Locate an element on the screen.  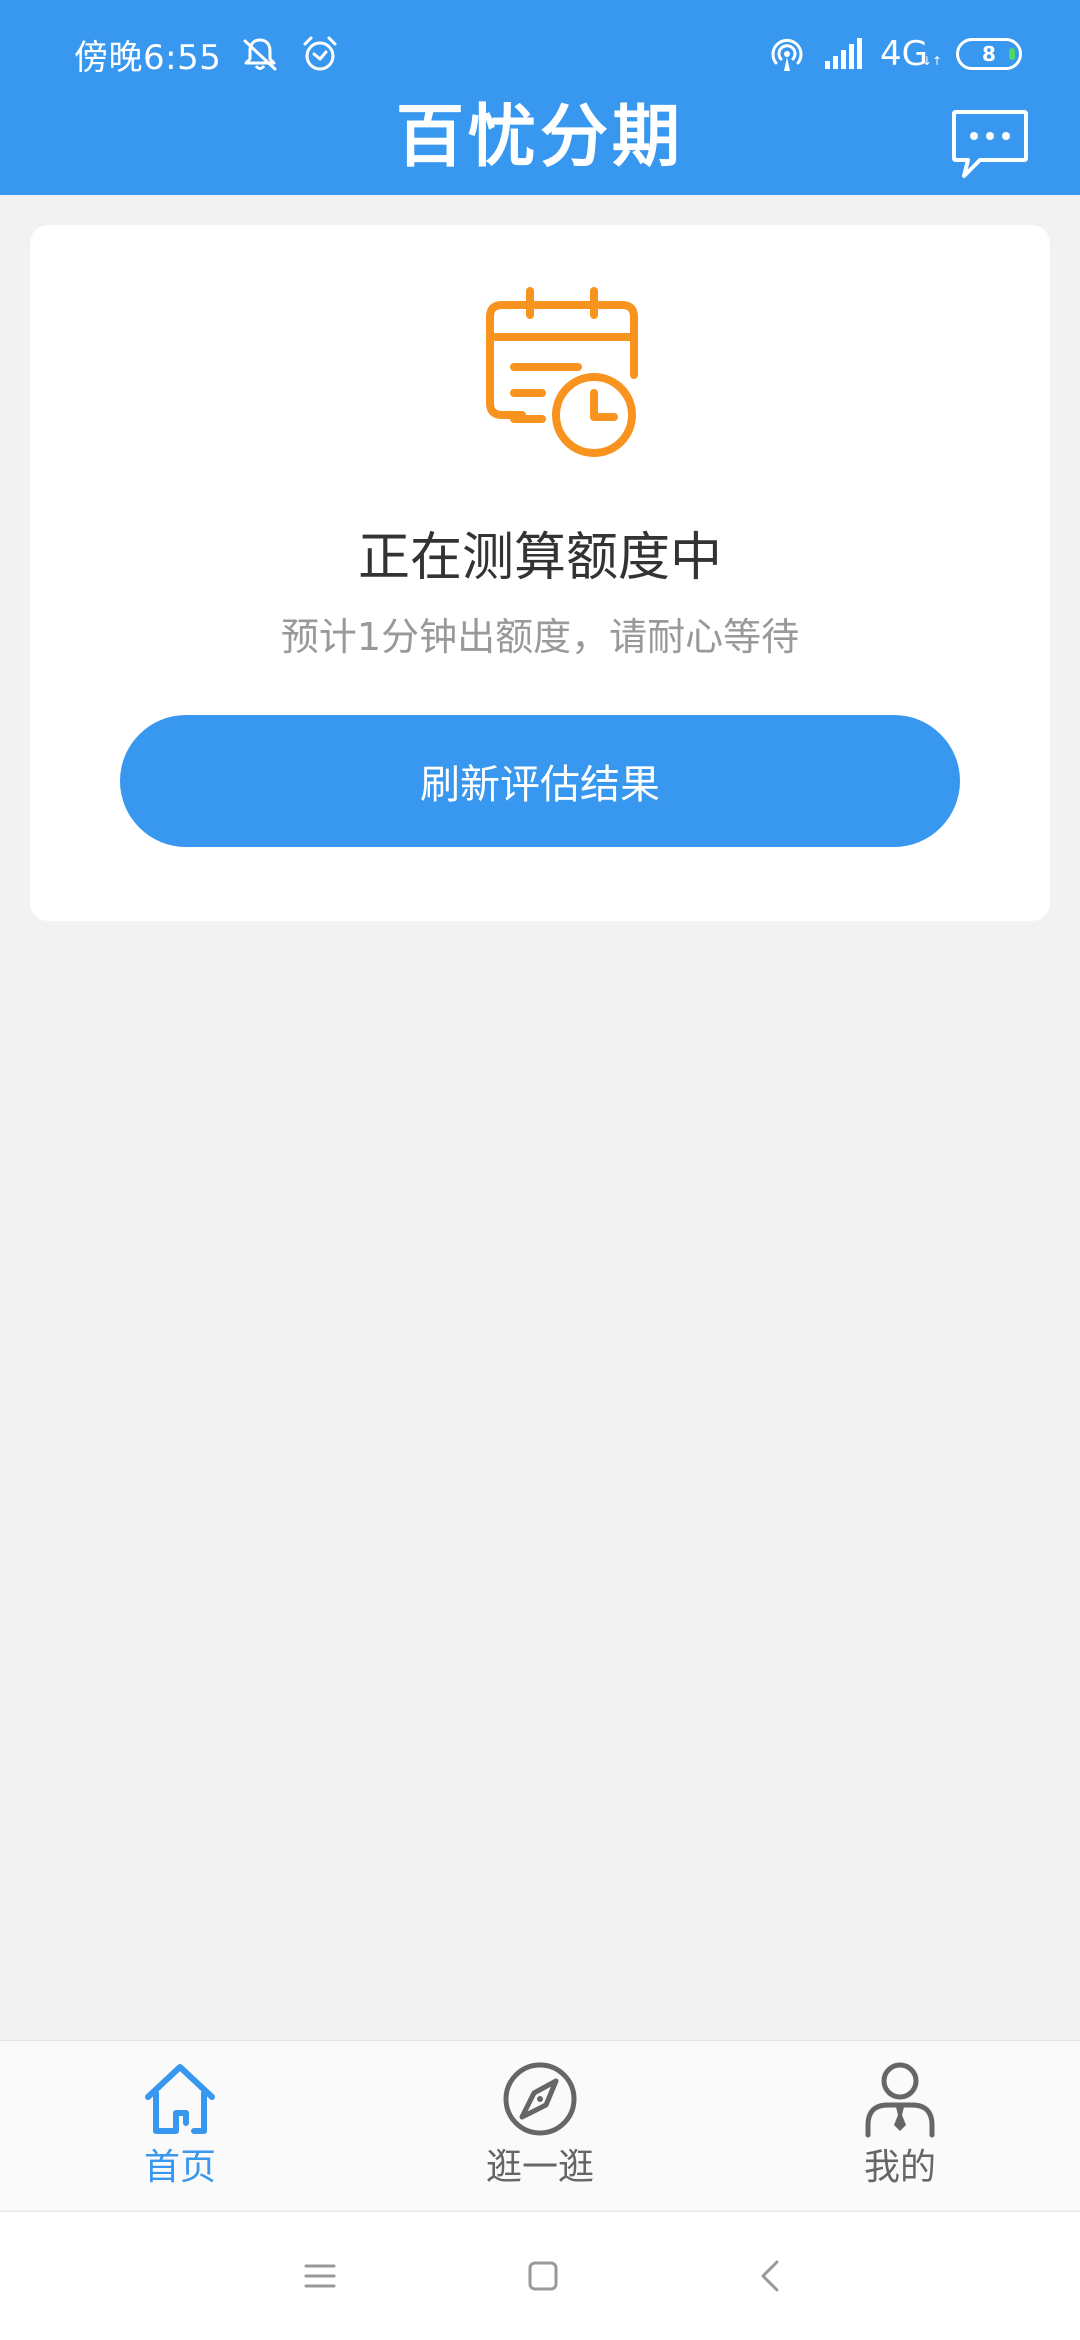
home-icon is located at coordinates (180, 2099).